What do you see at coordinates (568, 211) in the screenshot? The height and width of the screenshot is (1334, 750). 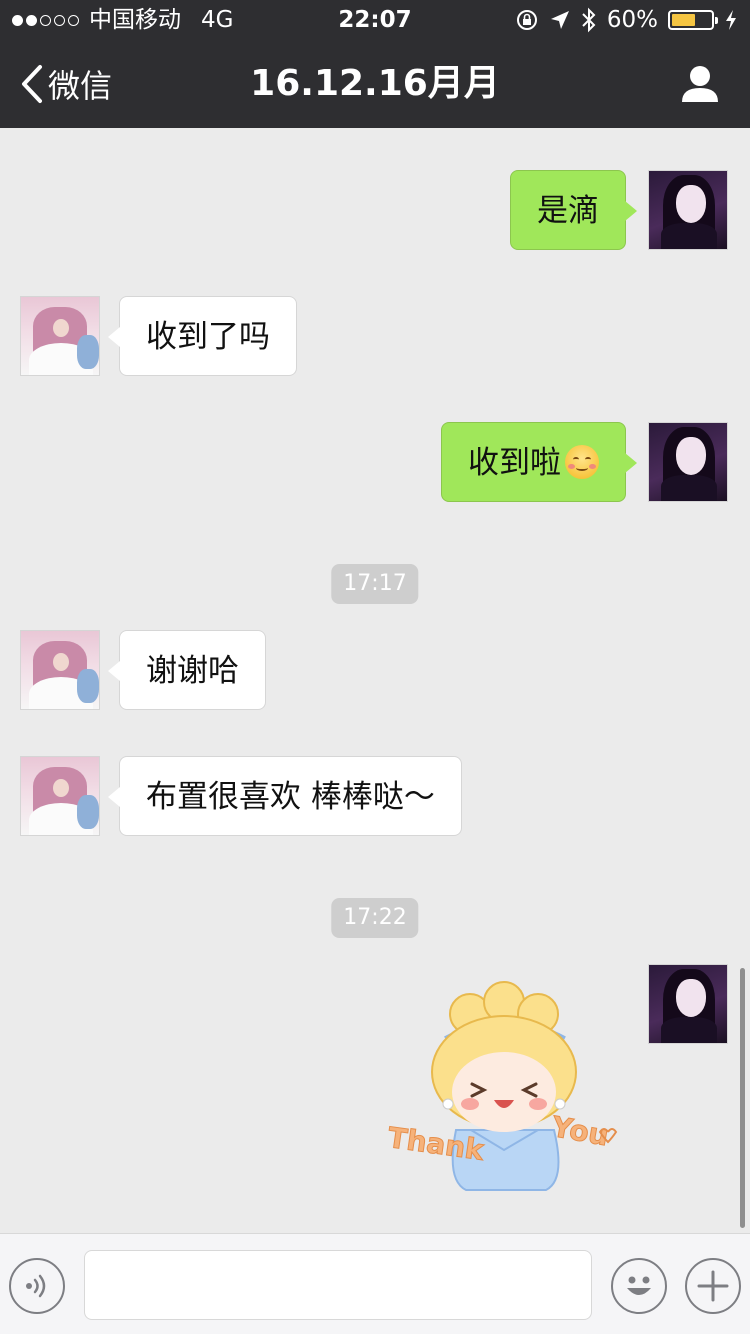 I see `message-text: 是滴` at bounding box center [568, 211].